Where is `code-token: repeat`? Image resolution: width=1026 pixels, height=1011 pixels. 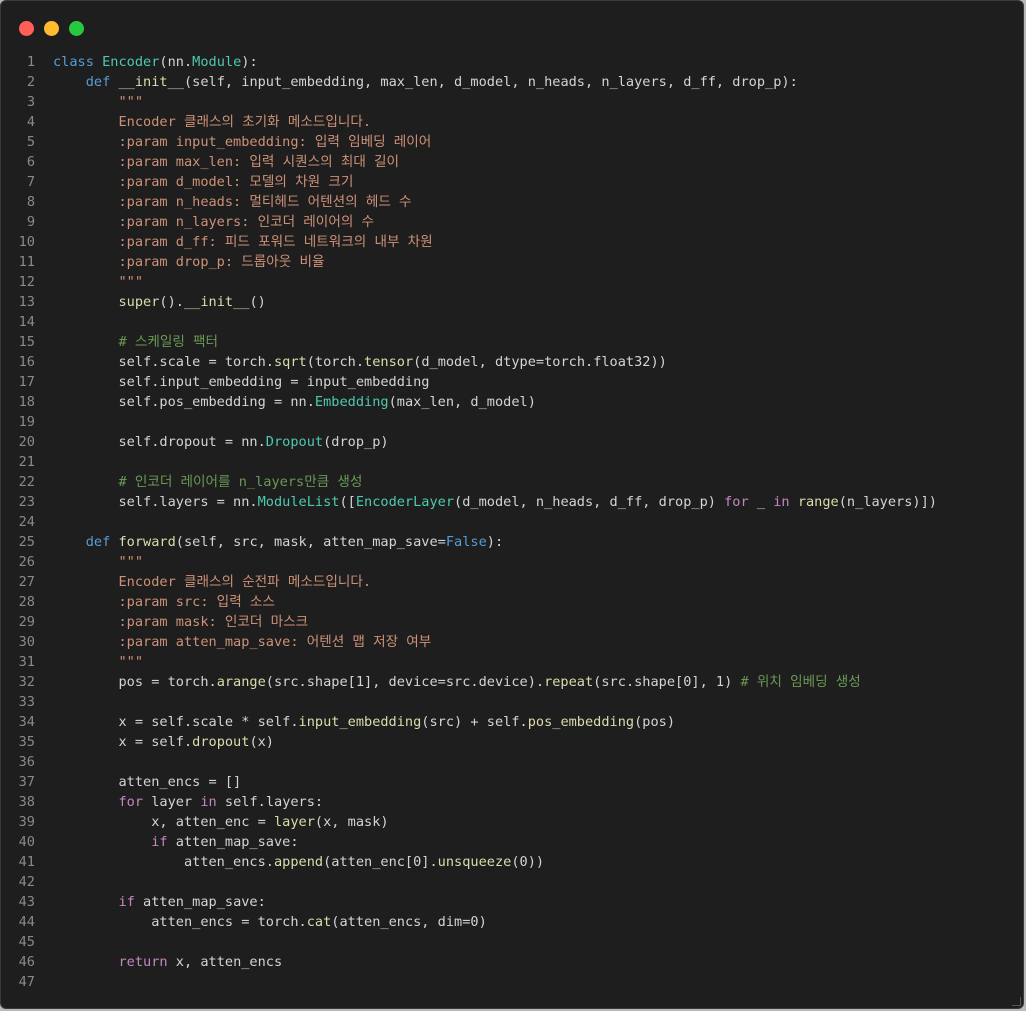
code-token: repeat is located at coordinates (569, 682).